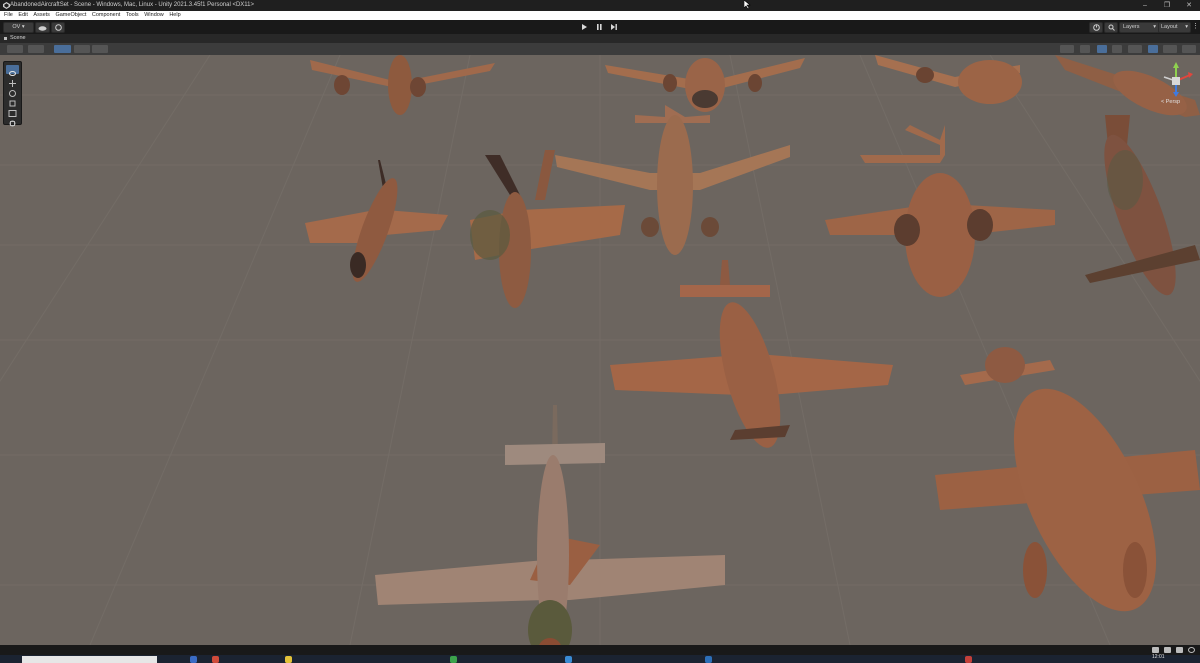  I want to click on play-icon, so click(584, 27).